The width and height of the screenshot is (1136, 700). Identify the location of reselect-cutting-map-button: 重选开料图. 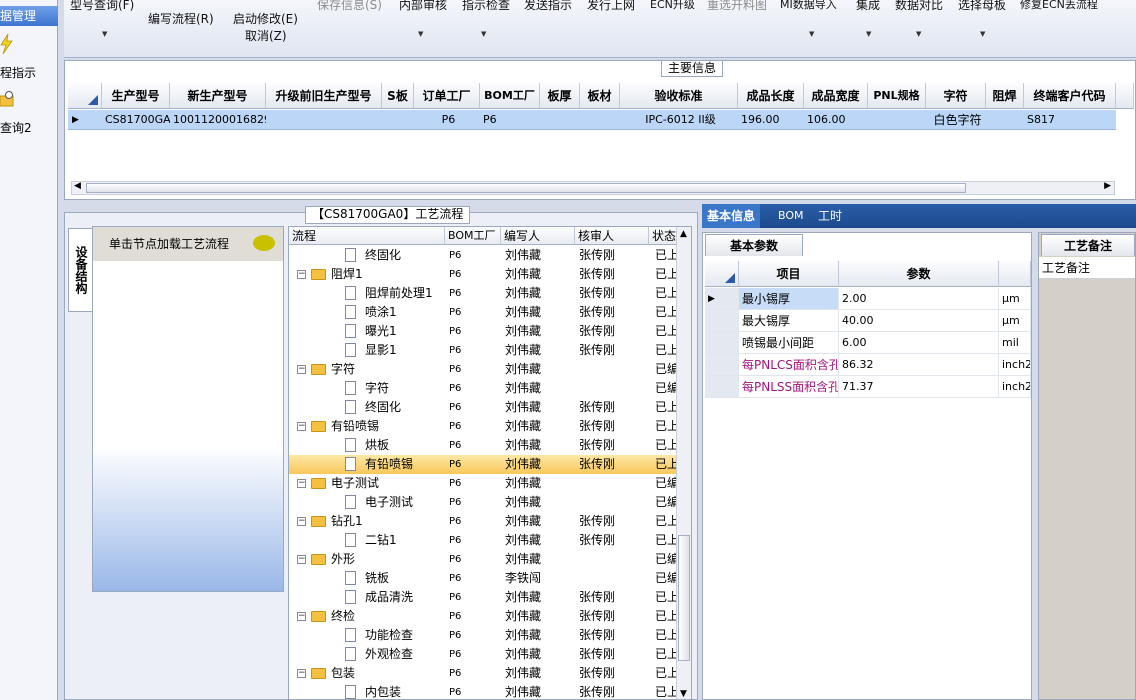
(737, 6).